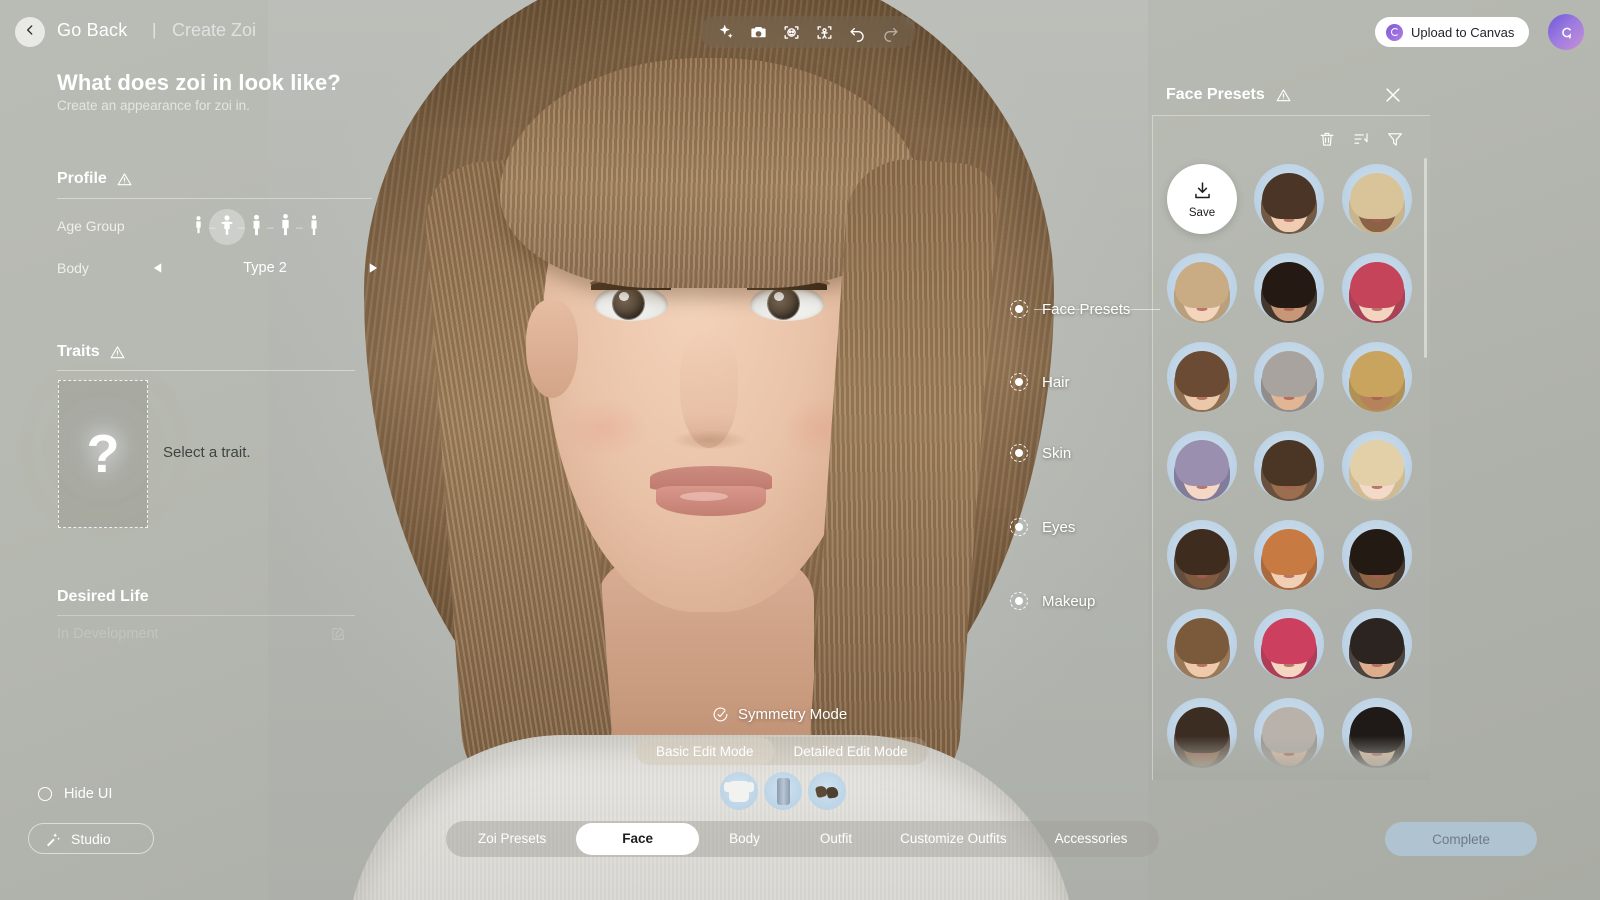 The height and width of the screenshot is (900, 1600). What do you see at coordinates (1566, 32) in the screenshot?
I see `profile-avatar-icon` at bounding box center [1566, 32].